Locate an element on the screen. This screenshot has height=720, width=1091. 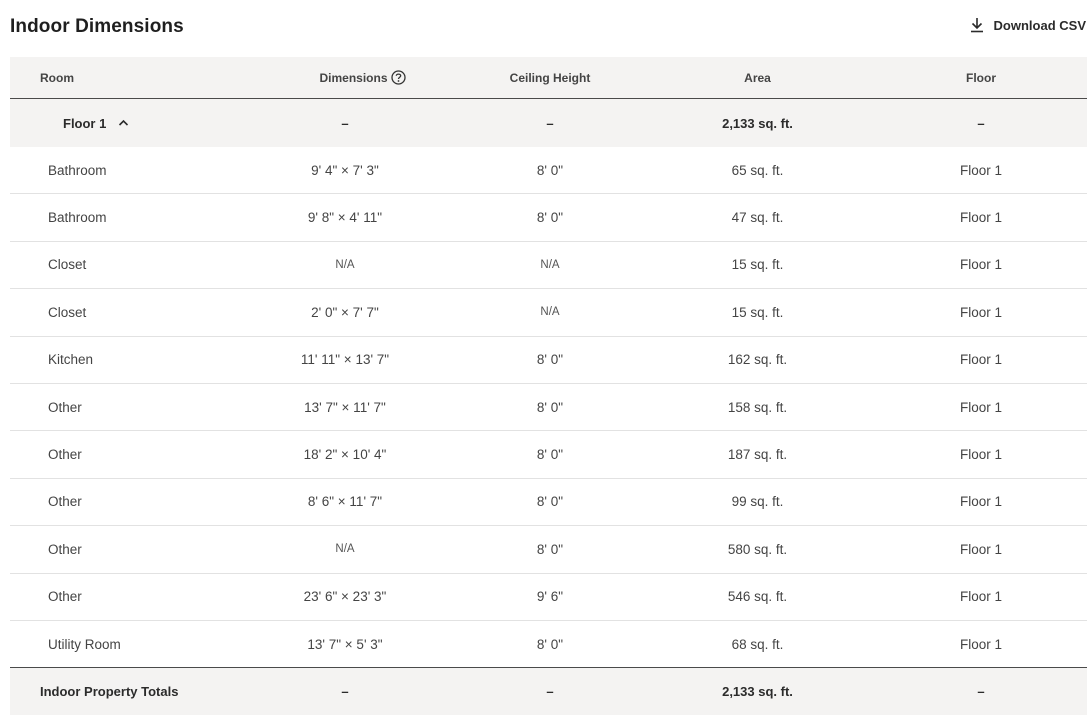
section-title: Indoor Dimensions is located at coordinates (97, 26).